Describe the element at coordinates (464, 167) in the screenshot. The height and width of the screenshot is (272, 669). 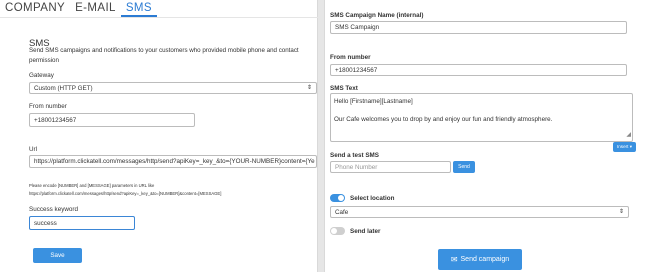
I see `send-test-button: Send` at that location.